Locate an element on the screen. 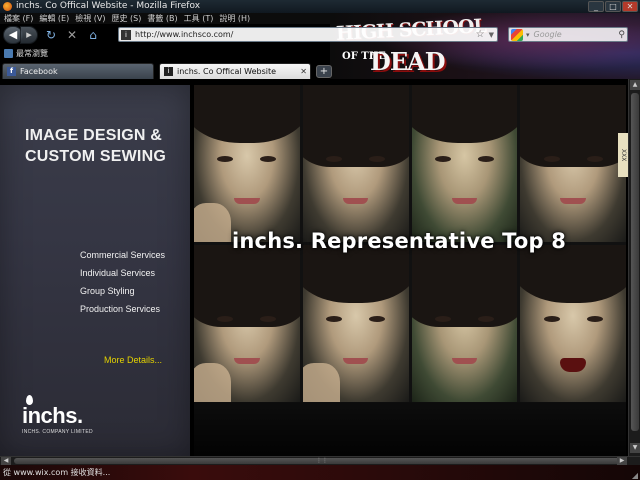 The height and width of the screenshot is (480, 640). site-identity-icon: i is located at coordinates (126, 34).